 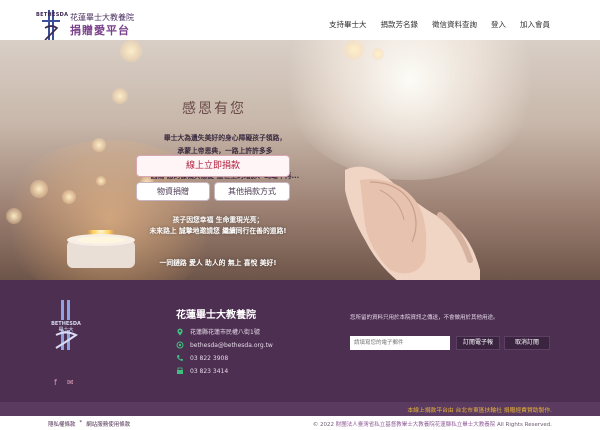 I want to click on mail-icon, so click(x=180, y=345).